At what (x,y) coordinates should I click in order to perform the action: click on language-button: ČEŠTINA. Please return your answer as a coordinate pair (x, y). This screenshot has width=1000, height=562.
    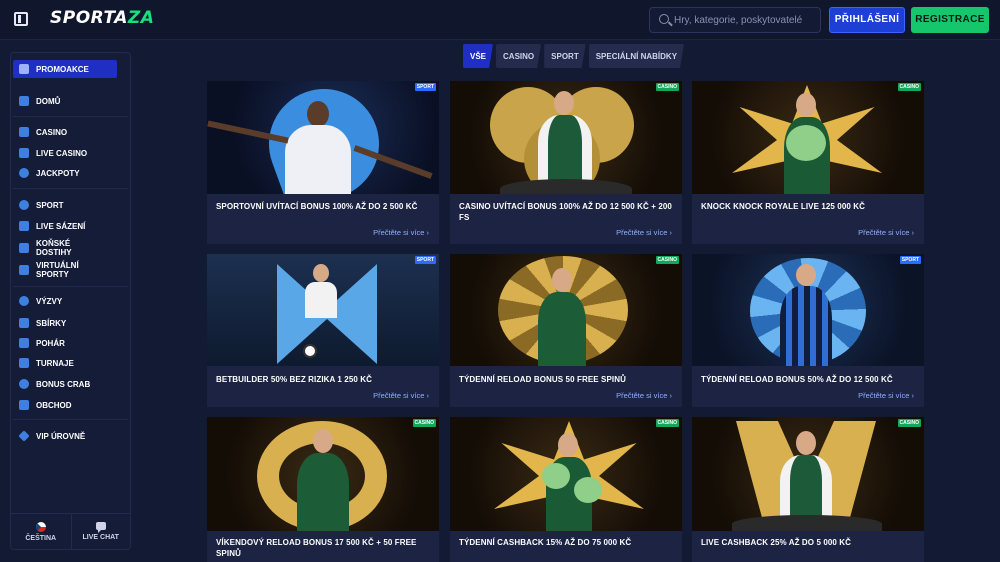
    Looking at the image, I should click on (41, 531).